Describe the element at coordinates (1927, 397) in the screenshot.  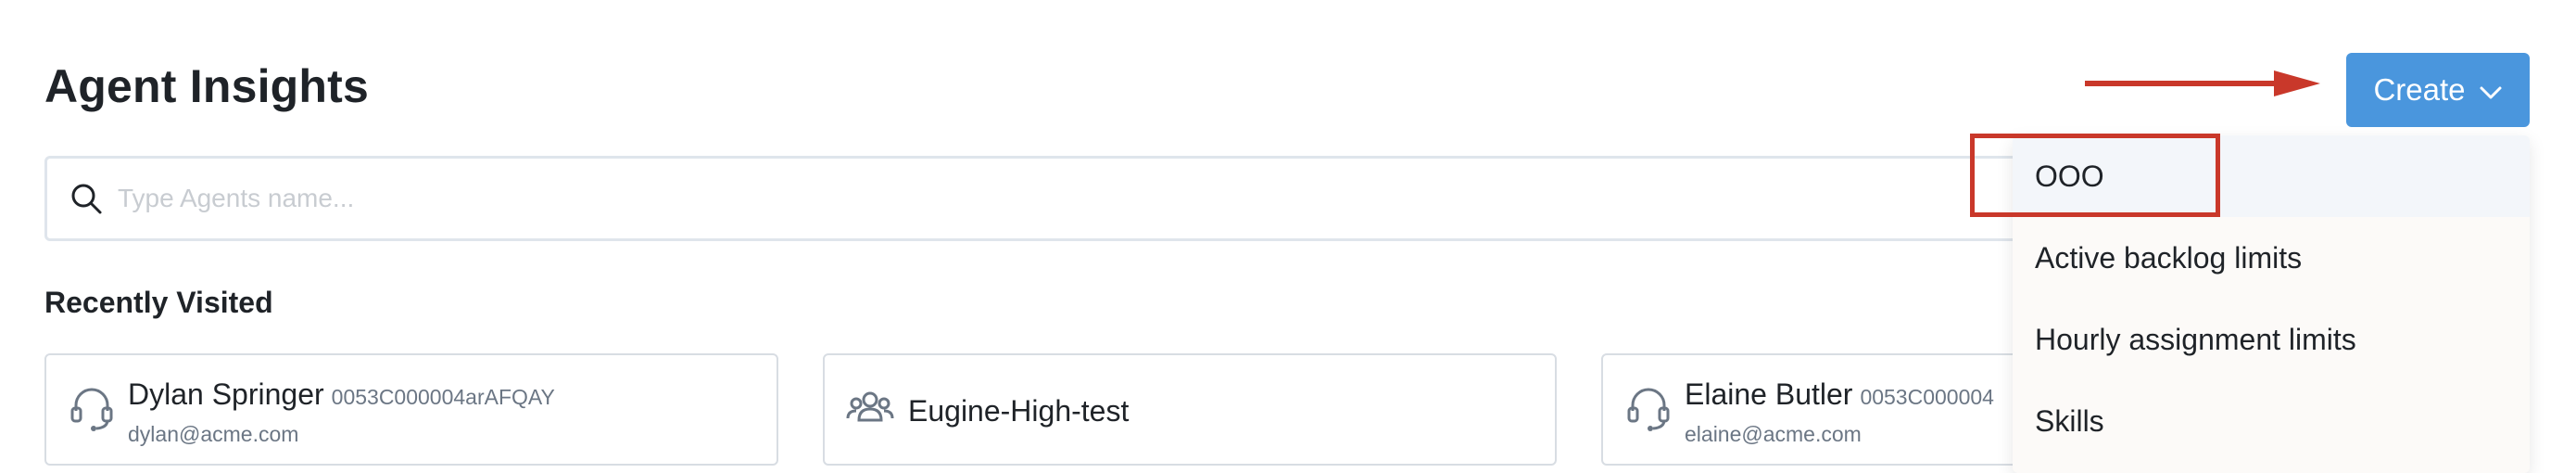
I see `agent-id: 0053C000004` at that location.